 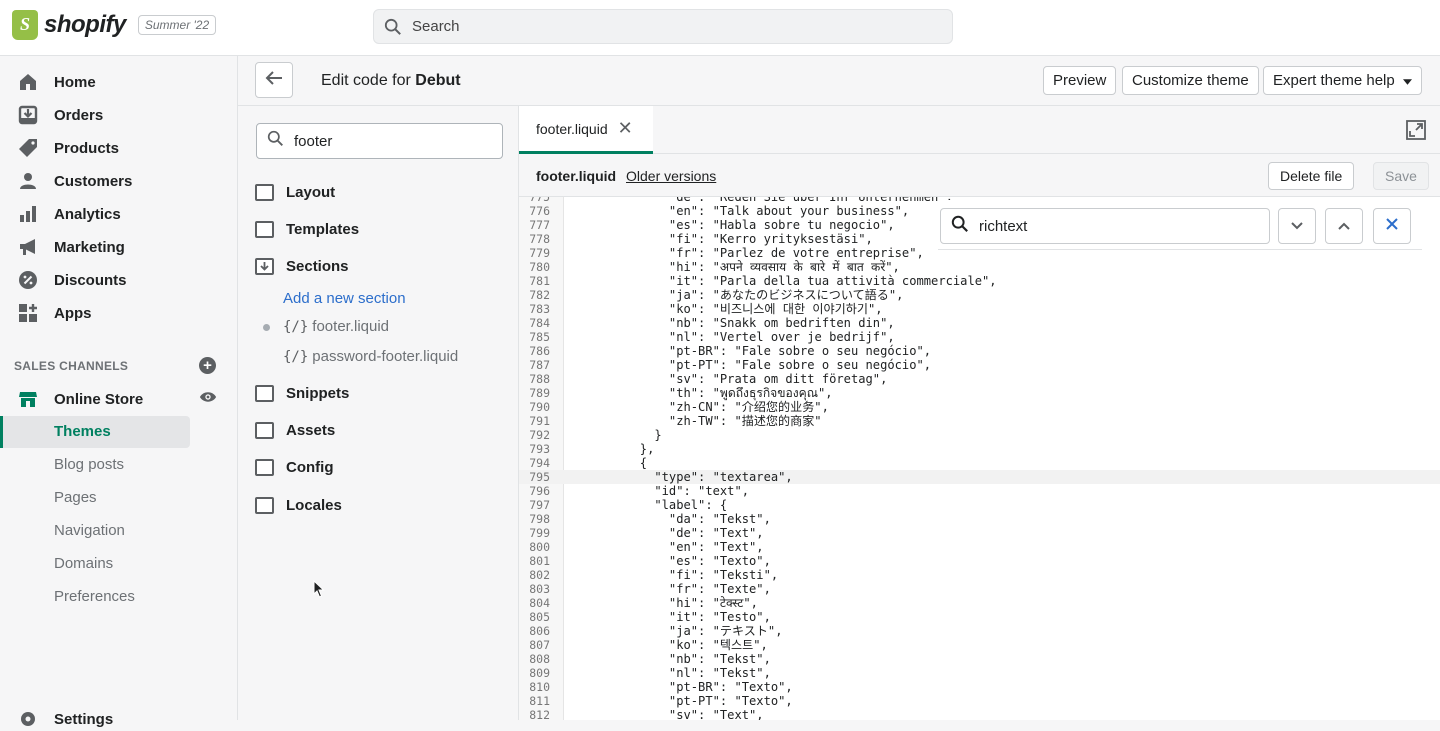 I want to click on folder-locales: Locales, so click(x=298, y=505).